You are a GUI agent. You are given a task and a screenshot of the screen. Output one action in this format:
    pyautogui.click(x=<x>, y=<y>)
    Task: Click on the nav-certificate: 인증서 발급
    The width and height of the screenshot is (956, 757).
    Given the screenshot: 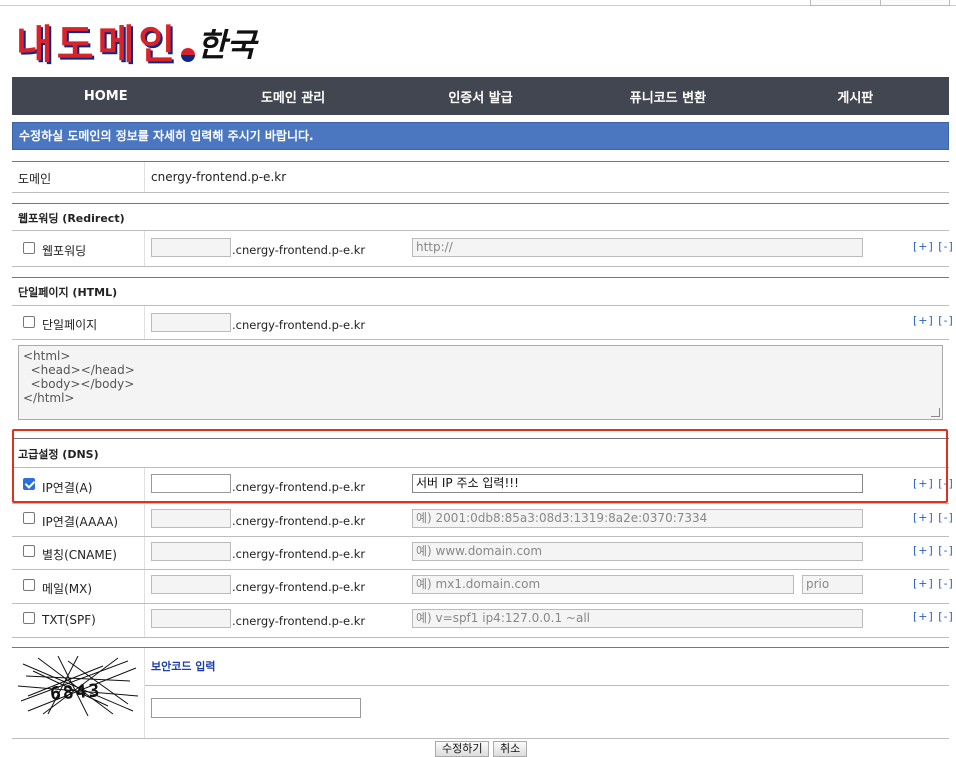 What is the action you would take?
    pyautogui.click(x=480, y=96)
    